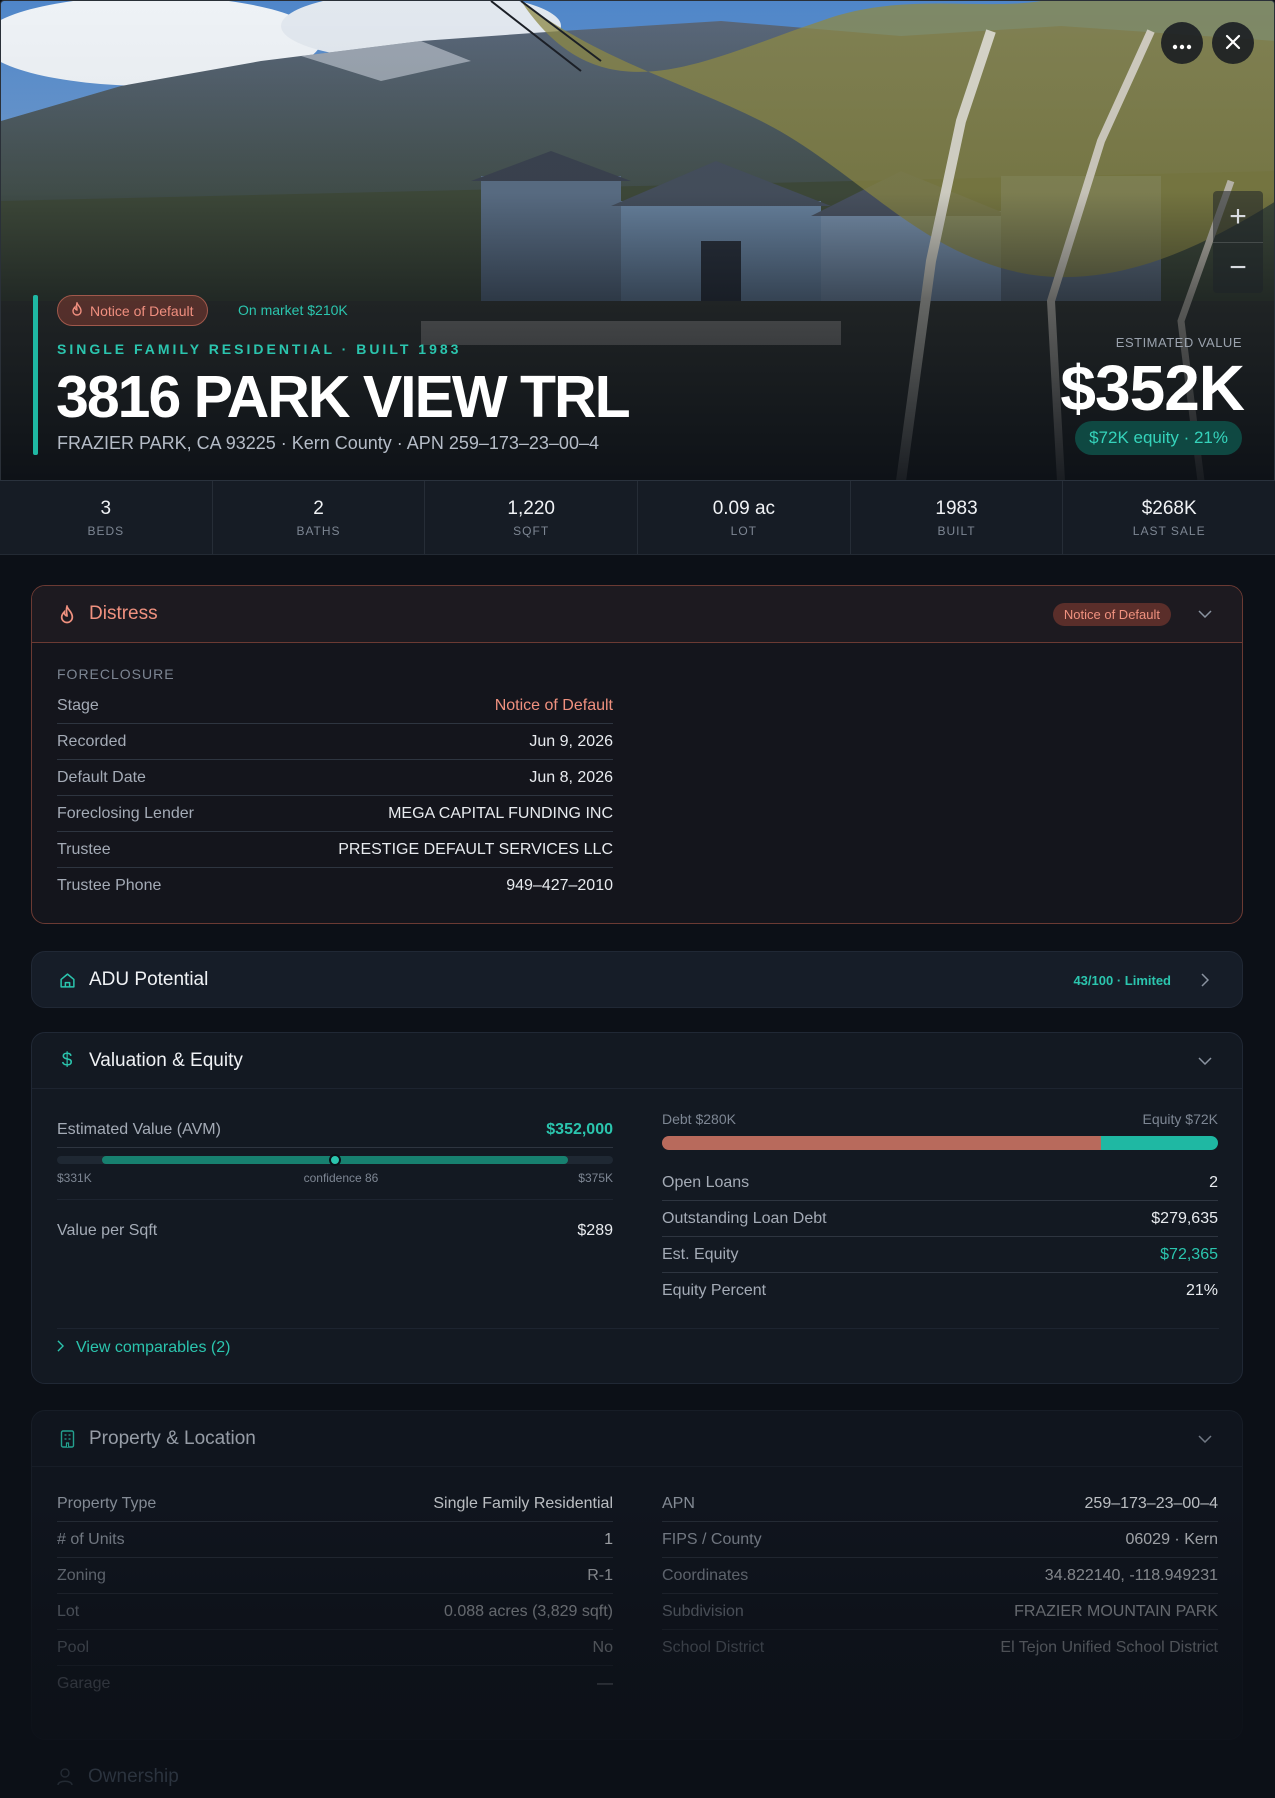 The height and width of the screenshot is (1798, 1275). I want to click on view-comparables-link: View comparables (2), so click(143, 1348).